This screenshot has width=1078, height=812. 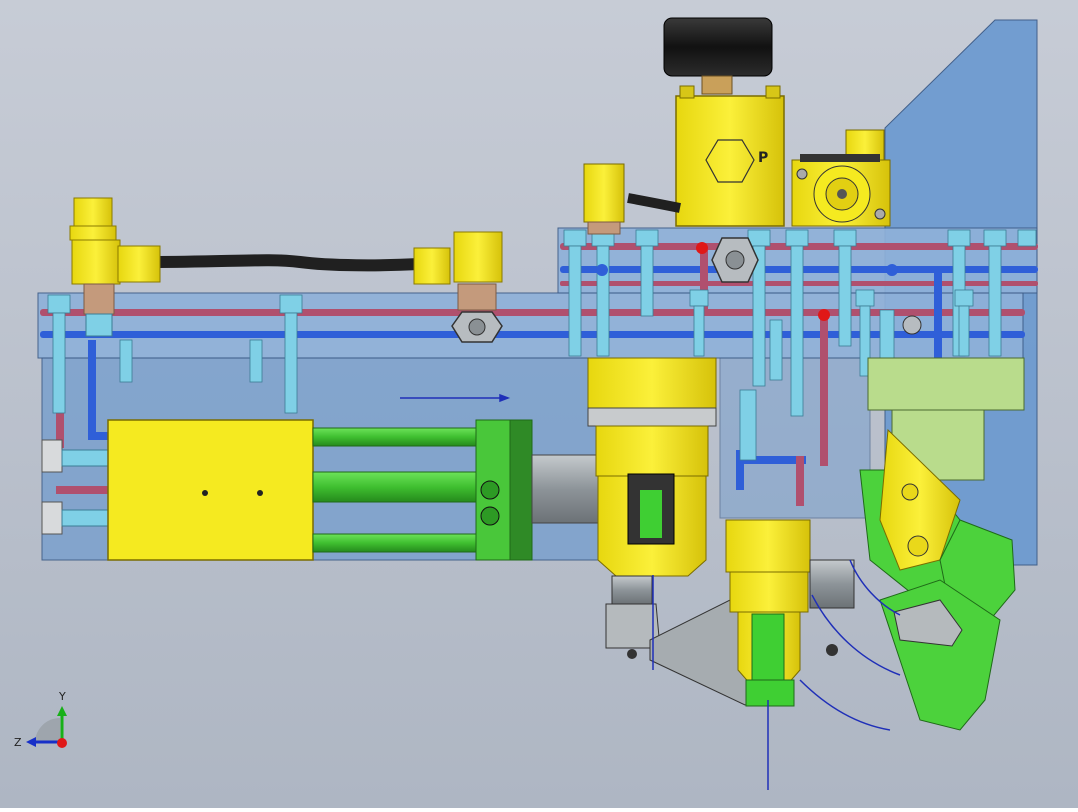 What do you see at coordinates (322, 490) in the screenshot?
I see `pneumatic-cylinder` at bounding box center [322, 490].